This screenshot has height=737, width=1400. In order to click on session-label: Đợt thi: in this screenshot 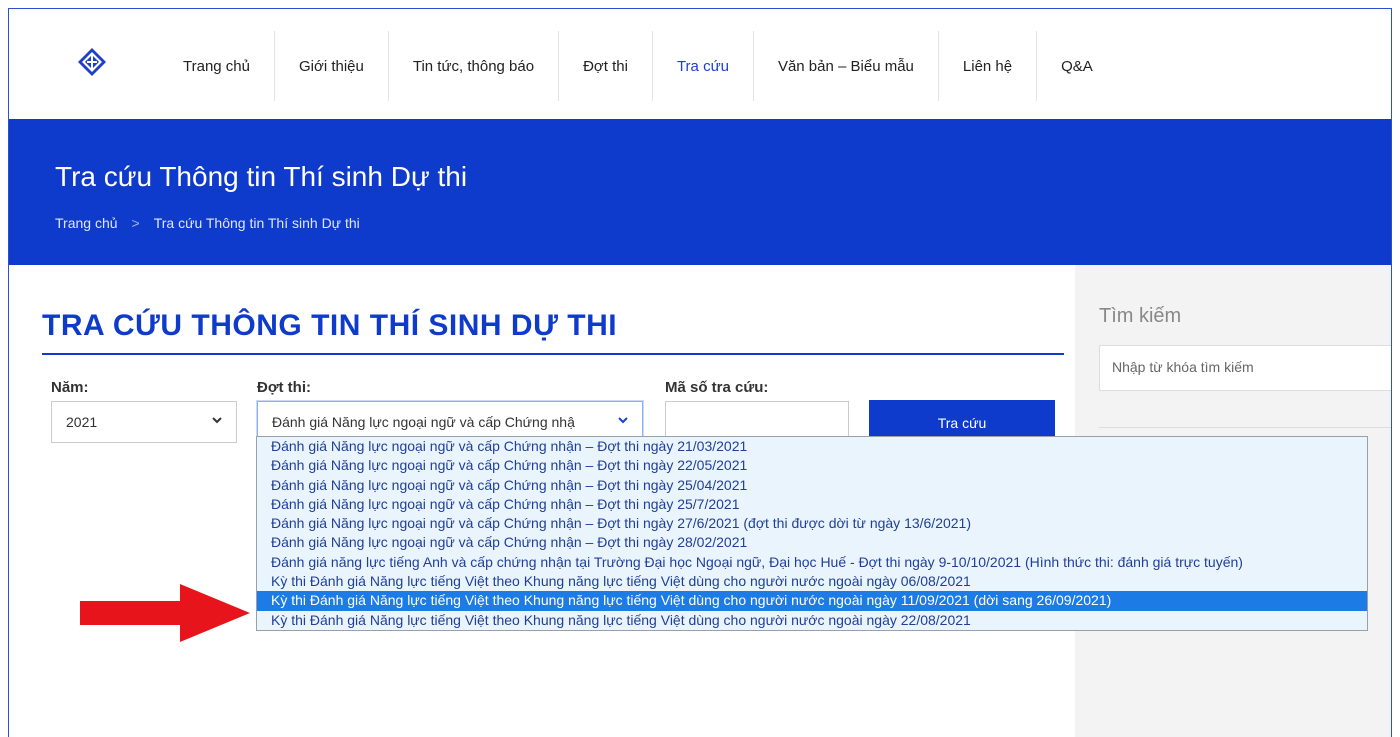, I will do `click(284, 387)`.